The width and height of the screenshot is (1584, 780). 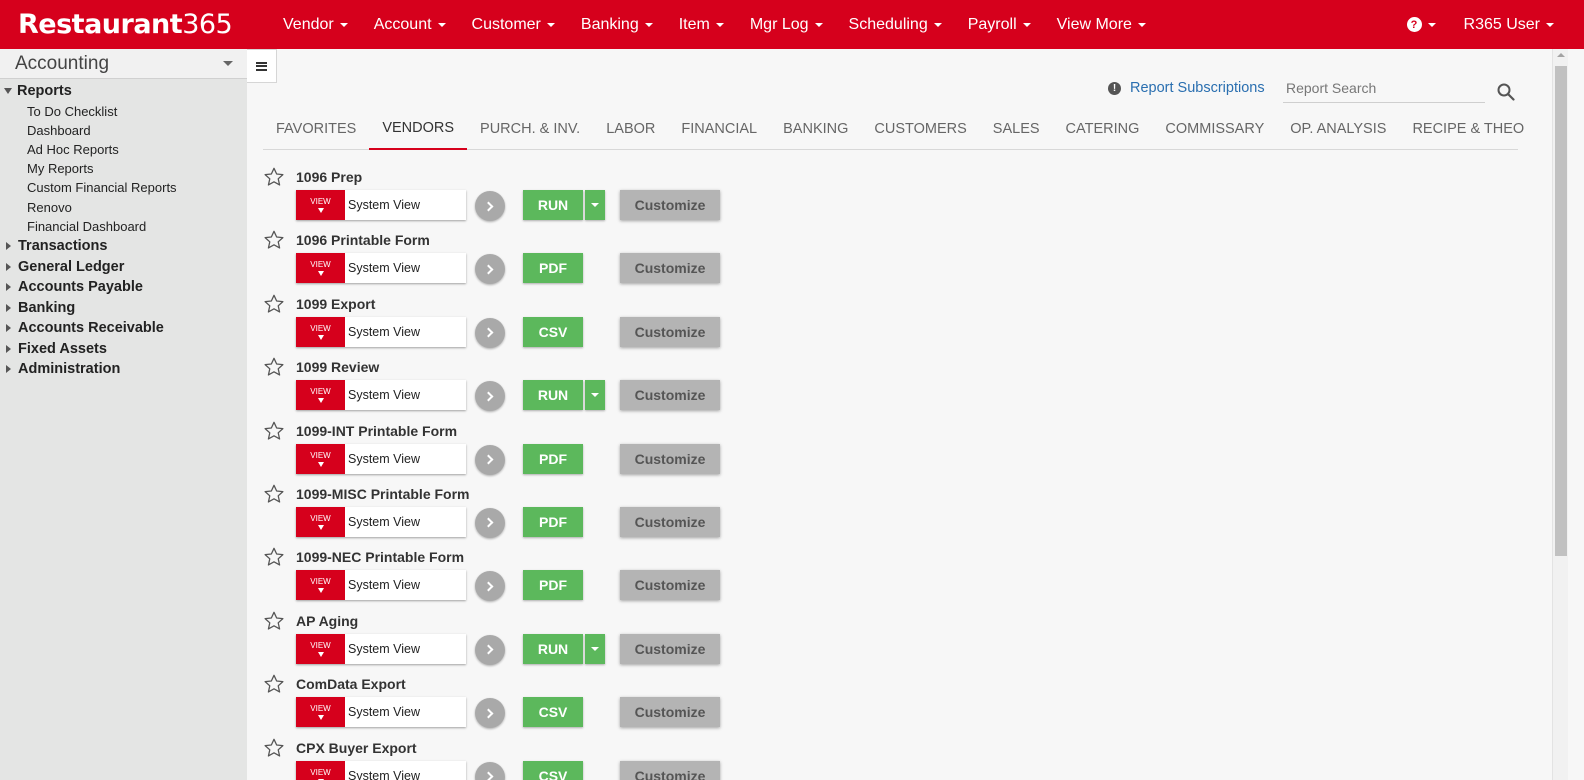 I want to click on module-select: Accounting, so click(x=123, y=64).